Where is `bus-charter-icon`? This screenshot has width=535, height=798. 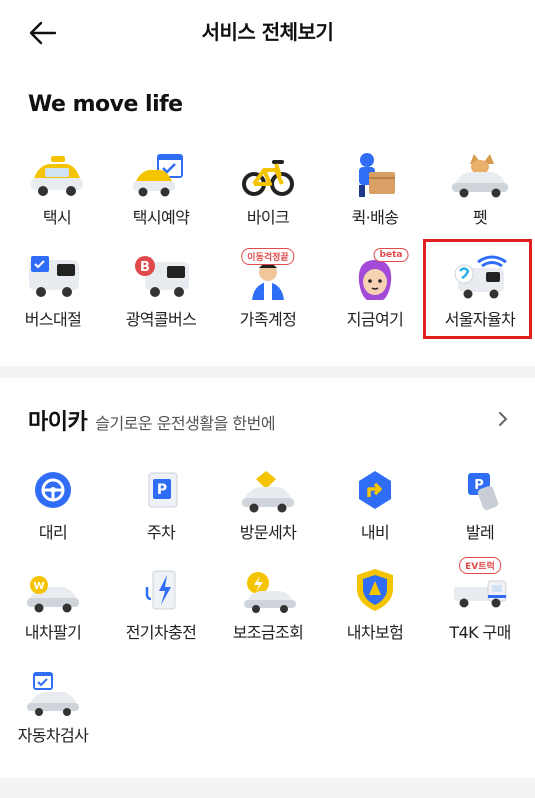
bus-charter-icon is located at coordinates (53, 277).